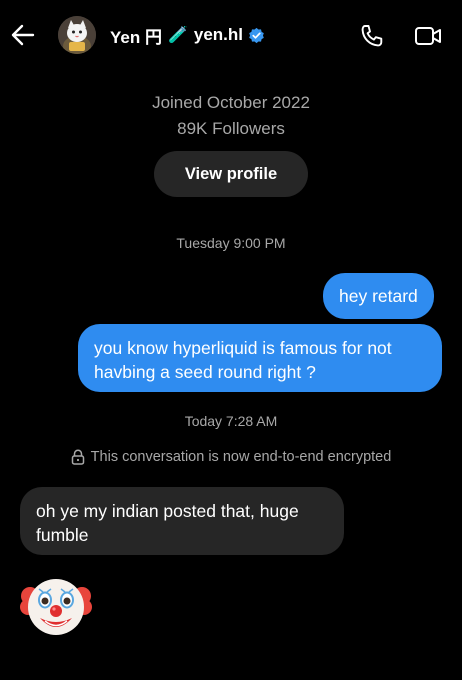 The height and width of the screenshot is (680, 462). What do you see at coordinates (378, 296) in the screenshot?
I see `outgoing-message: hey retard` at bounding box center [378, 296].